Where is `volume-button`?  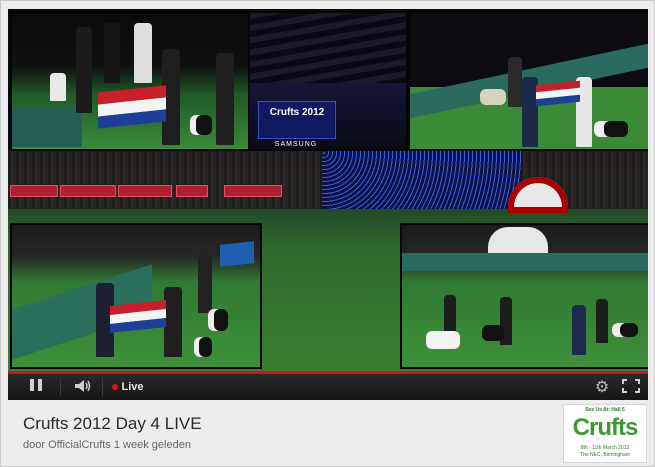
volume-button is located at coordinates (83, 387).